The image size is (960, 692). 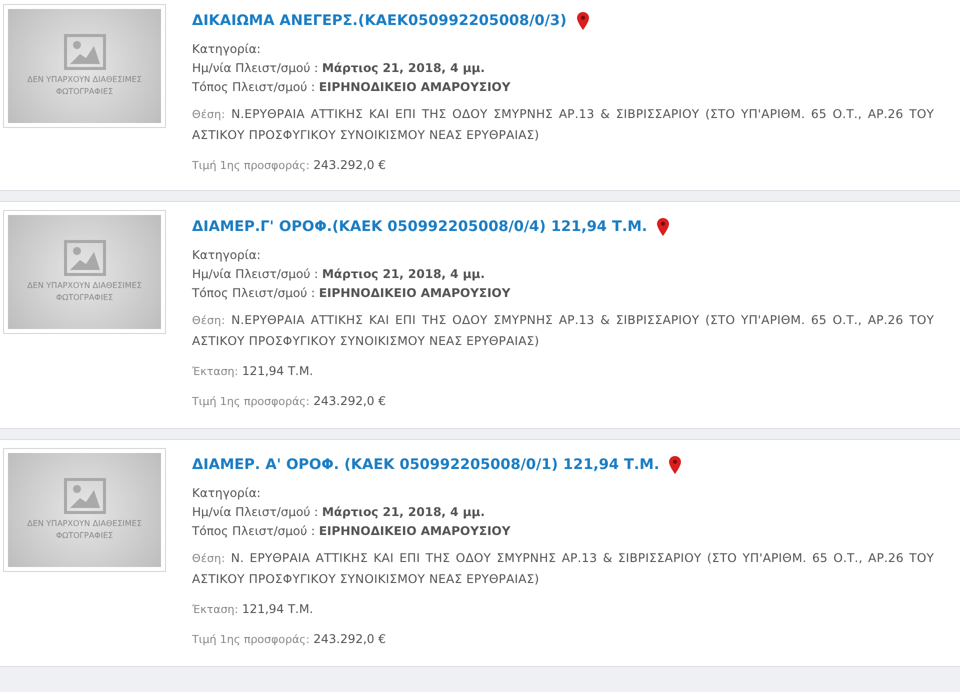 What do you see at coordinates (426, 465) in the screenshot?
I see `listing-title-link: ΔΙΑΜΕΡ. Α' ΟΡΟΦ. (ΚΑΕΚ 050992205008/0/1) 121,94 Τ.Μ.` at bounding box center [426, 465].